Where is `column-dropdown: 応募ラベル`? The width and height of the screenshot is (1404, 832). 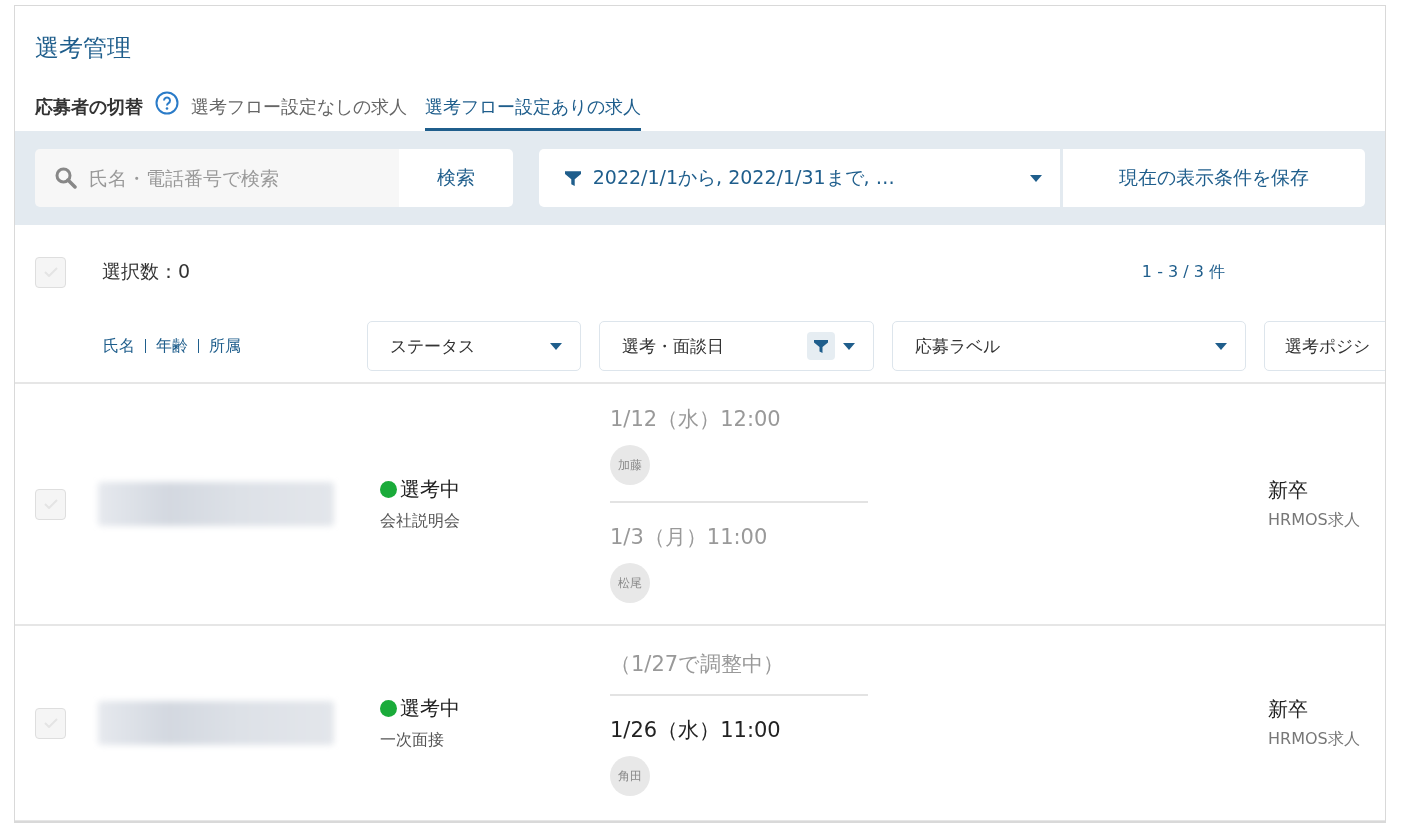 column-dropdown: 応募ラベル is located at coordinates (1069, 346).